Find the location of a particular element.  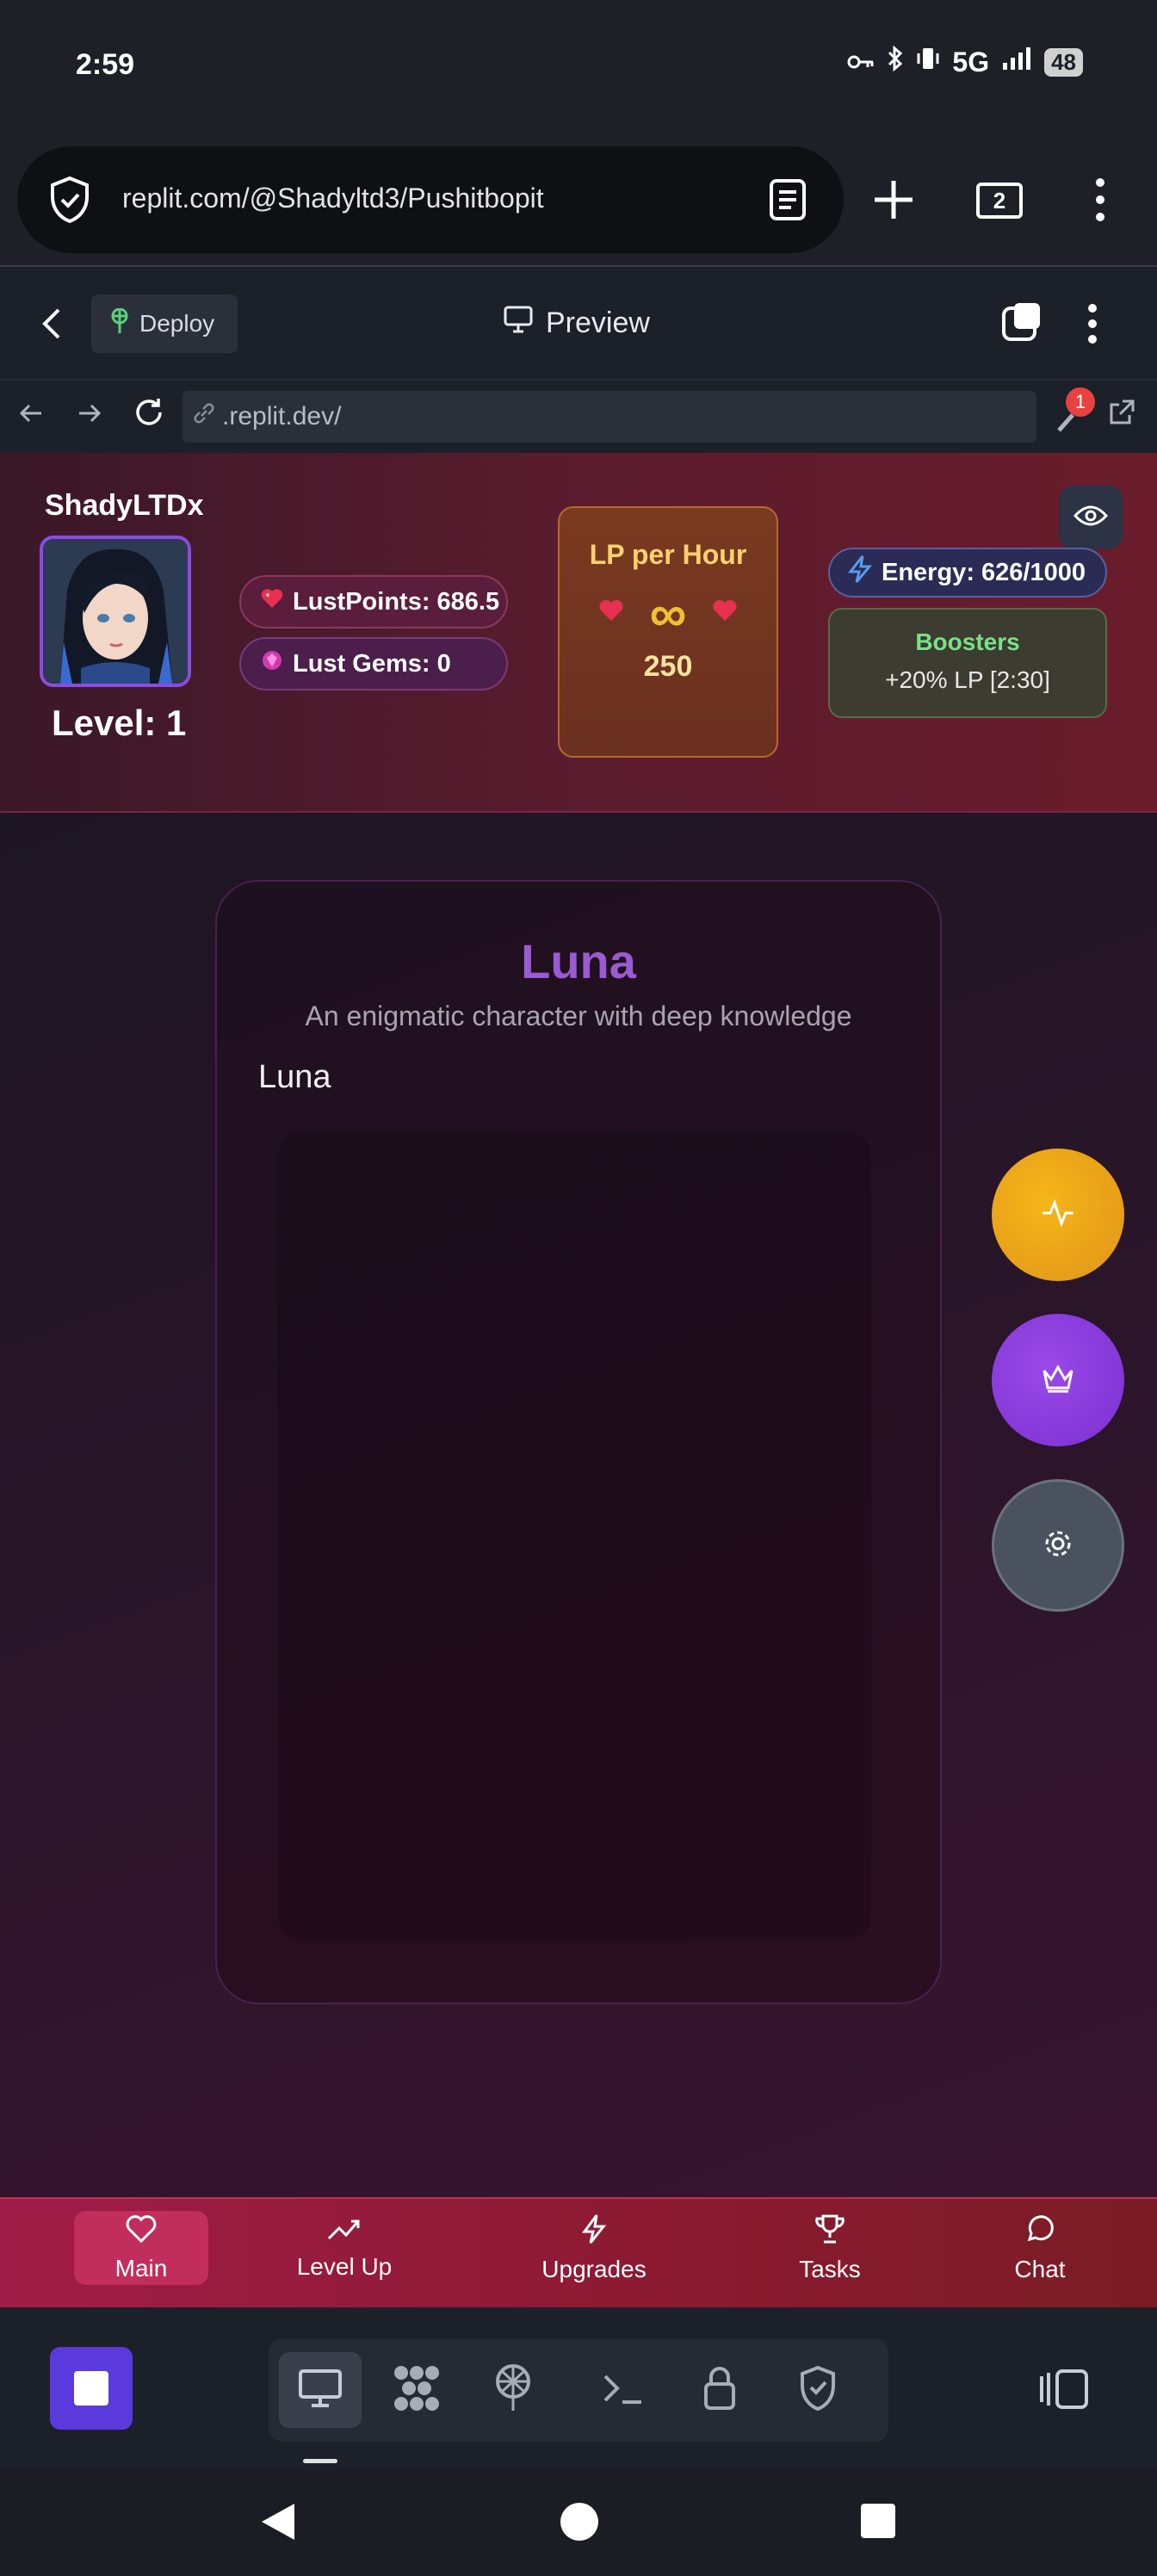

lock-icon is located at coordinates (719, 2391).